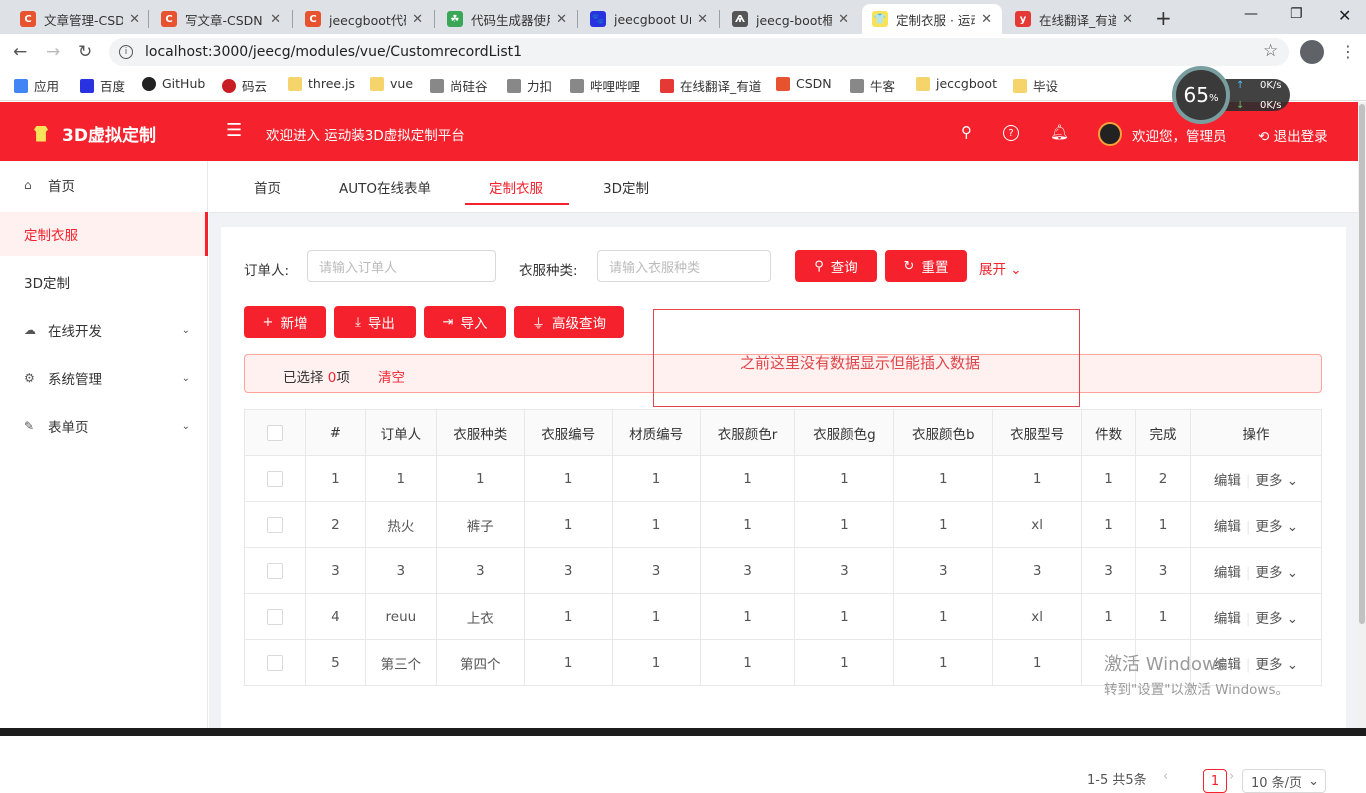 Image resolution: width=1366 pixels, height=793 pixels. Describe the element at coordinates (401, 266) in the screenshot. I see `orderer-input: 请输入订单人` at that location.